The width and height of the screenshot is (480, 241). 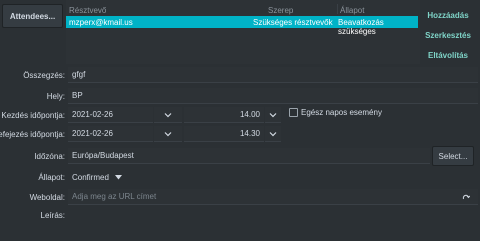 What do you see at coordinates (224, 115) in the screenshot?
I see `start-time-input: 14.00` at bounding box center [224, 115].